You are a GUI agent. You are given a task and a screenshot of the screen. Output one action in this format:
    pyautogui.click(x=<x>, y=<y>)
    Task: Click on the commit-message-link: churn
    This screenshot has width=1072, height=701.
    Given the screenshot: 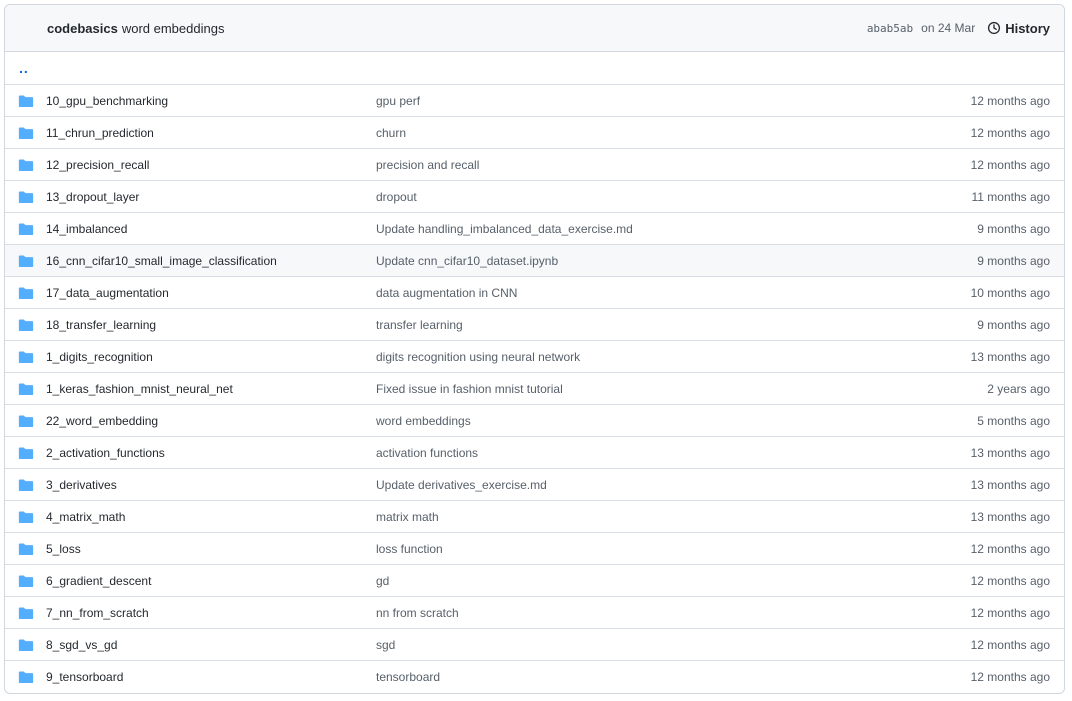 What is the action you would take?
    pyautogui.click(x=673, y=133)
    